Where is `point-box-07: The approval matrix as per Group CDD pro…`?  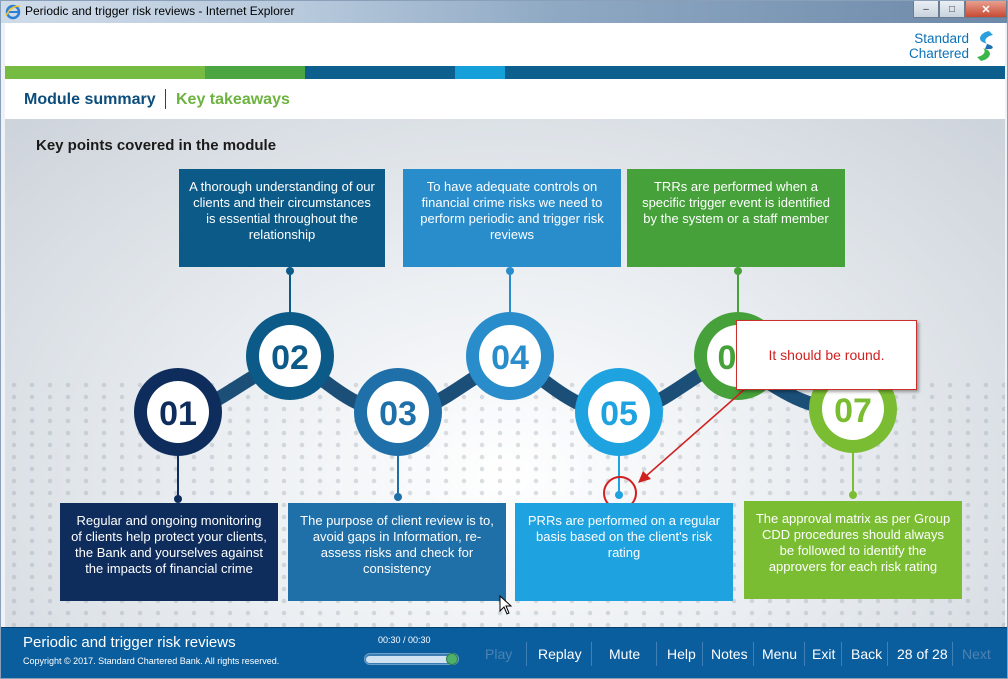 point-box-07: The approval matrix as per Group CDD pro… is located at coordinates (853, 550).